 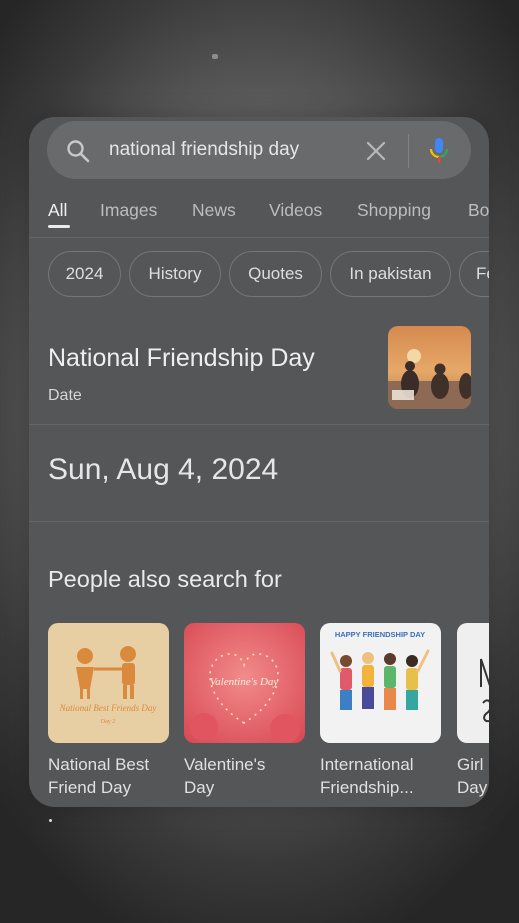 What do you see at coordinates (429, 367) in the screenshot?
I see `entity-thumbnail` at bounding box center [429, 367].